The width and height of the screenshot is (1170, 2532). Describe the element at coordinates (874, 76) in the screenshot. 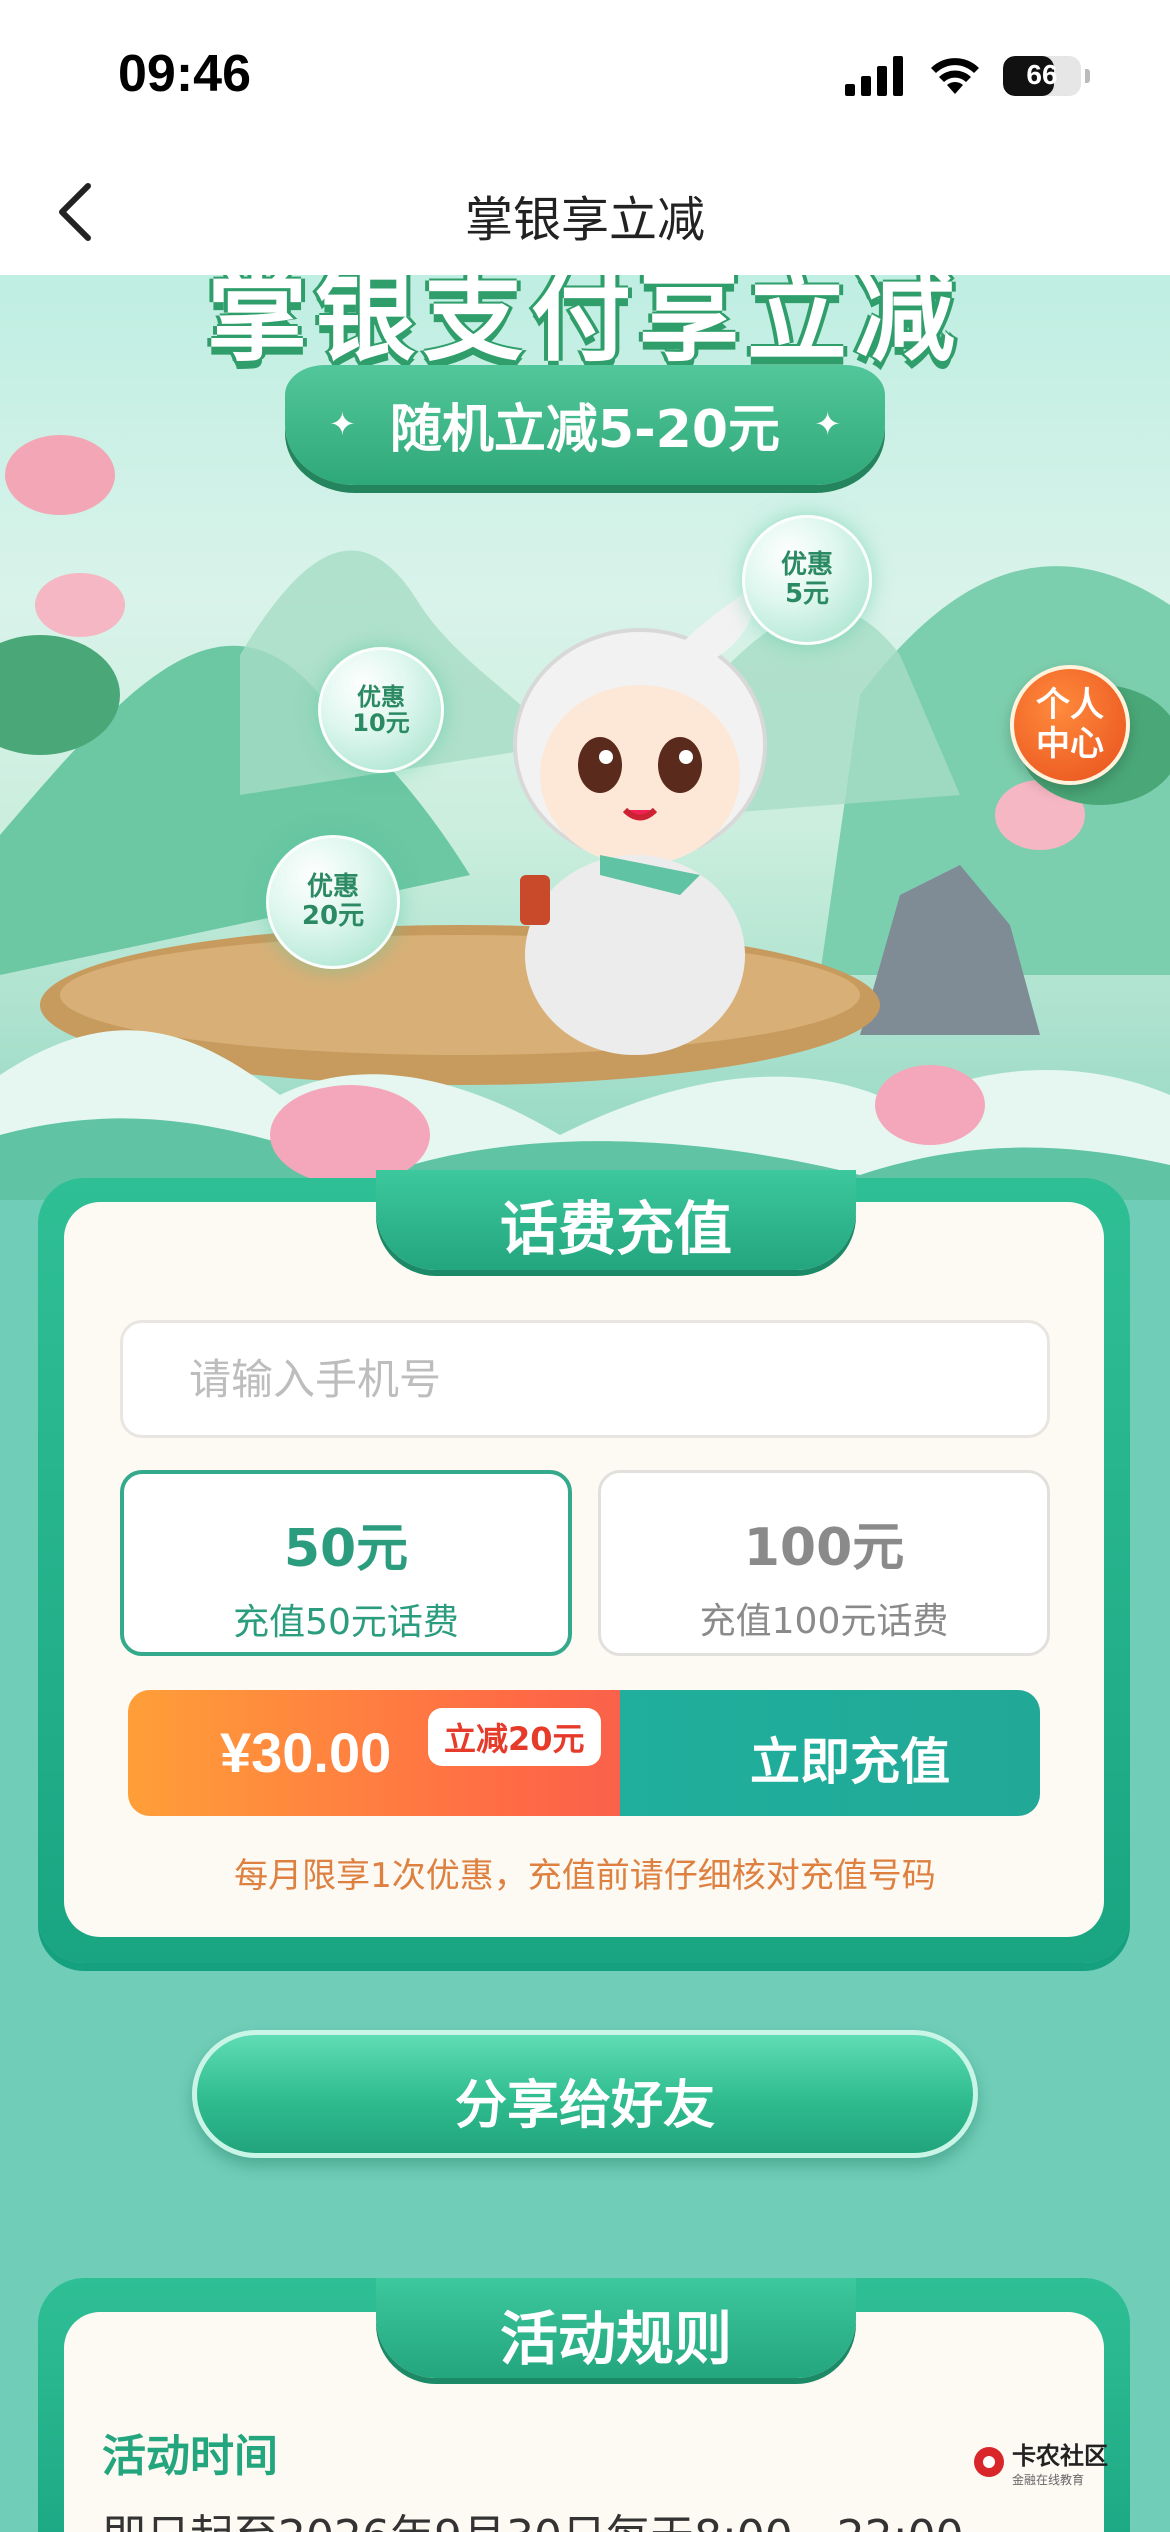

I see `signal-icon` at that location.